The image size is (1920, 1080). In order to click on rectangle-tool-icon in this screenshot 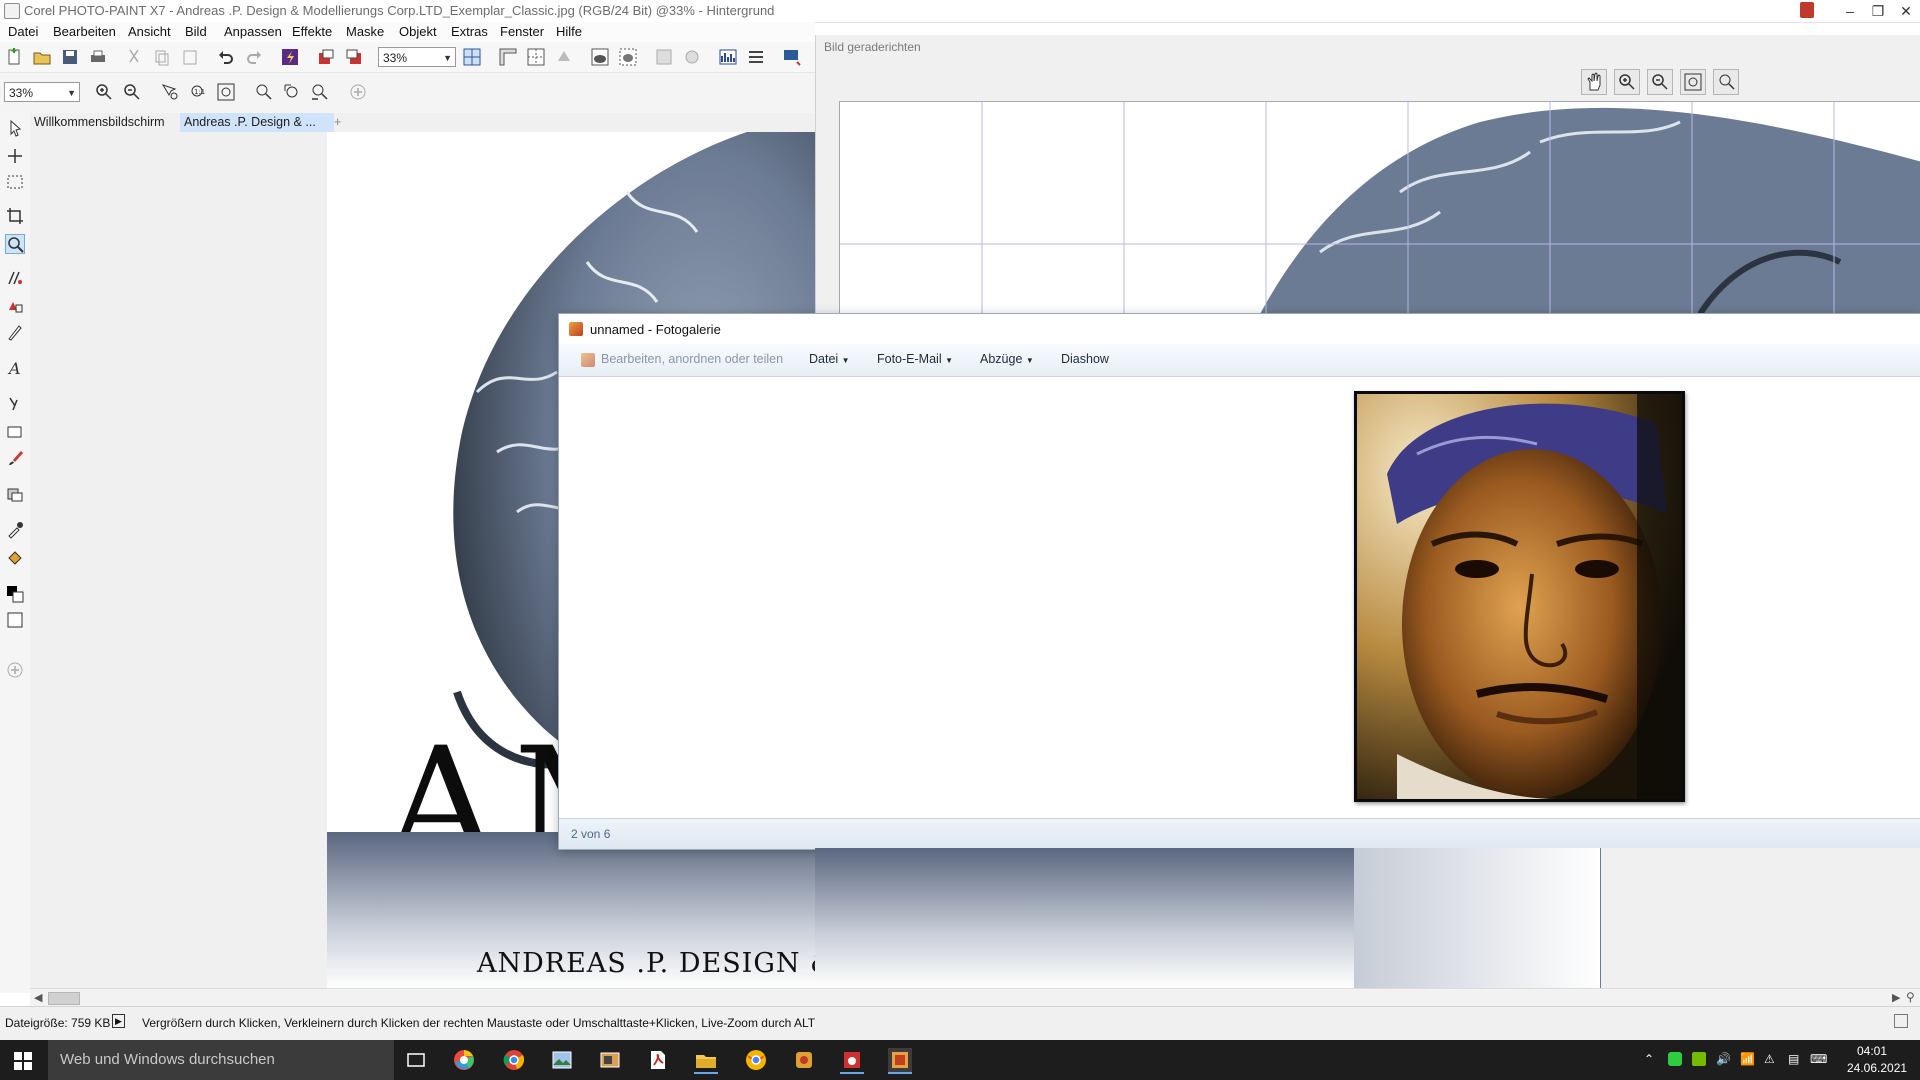, I will do `click(15, 432)`.